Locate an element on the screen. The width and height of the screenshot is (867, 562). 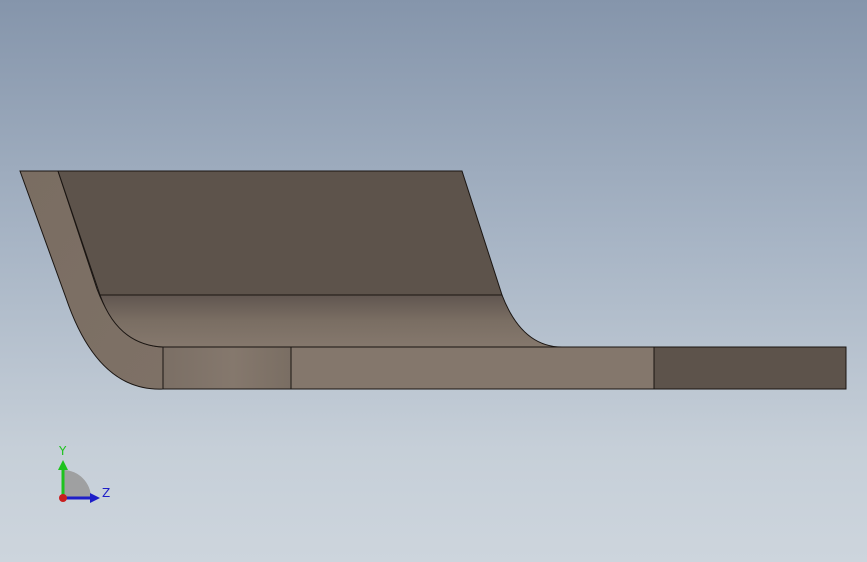
x-axis-origin-icon is located at coordinates (63, 498).